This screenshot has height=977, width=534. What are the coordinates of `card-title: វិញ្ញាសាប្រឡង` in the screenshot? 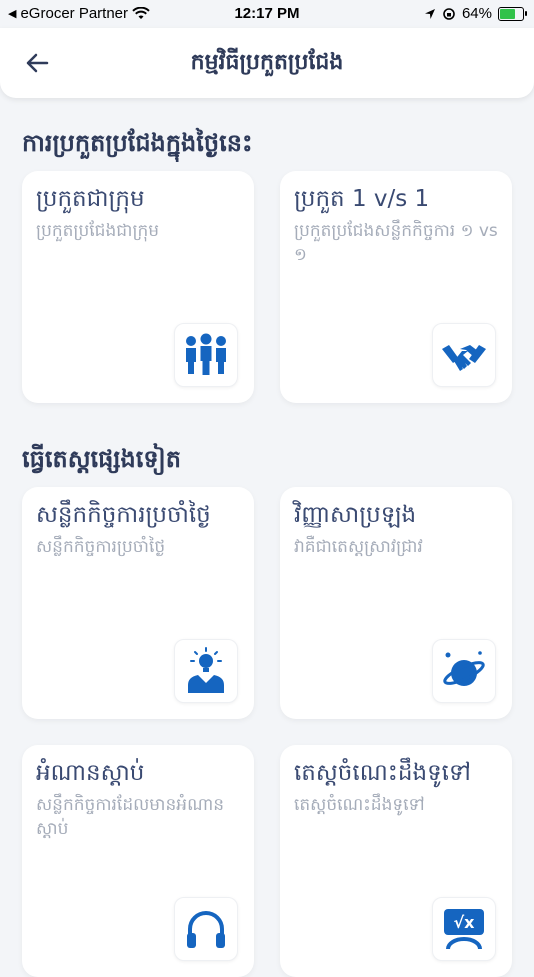 It's located at (355, 515).